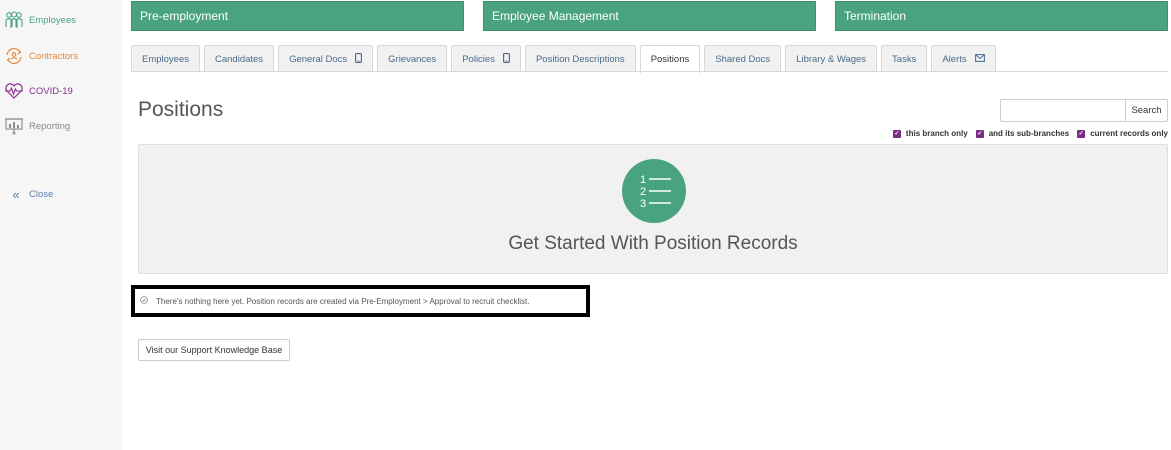 Image resolution: width=1171 pixels, height=450 pixels. I want to click on tab-divider, so click(649, 71).